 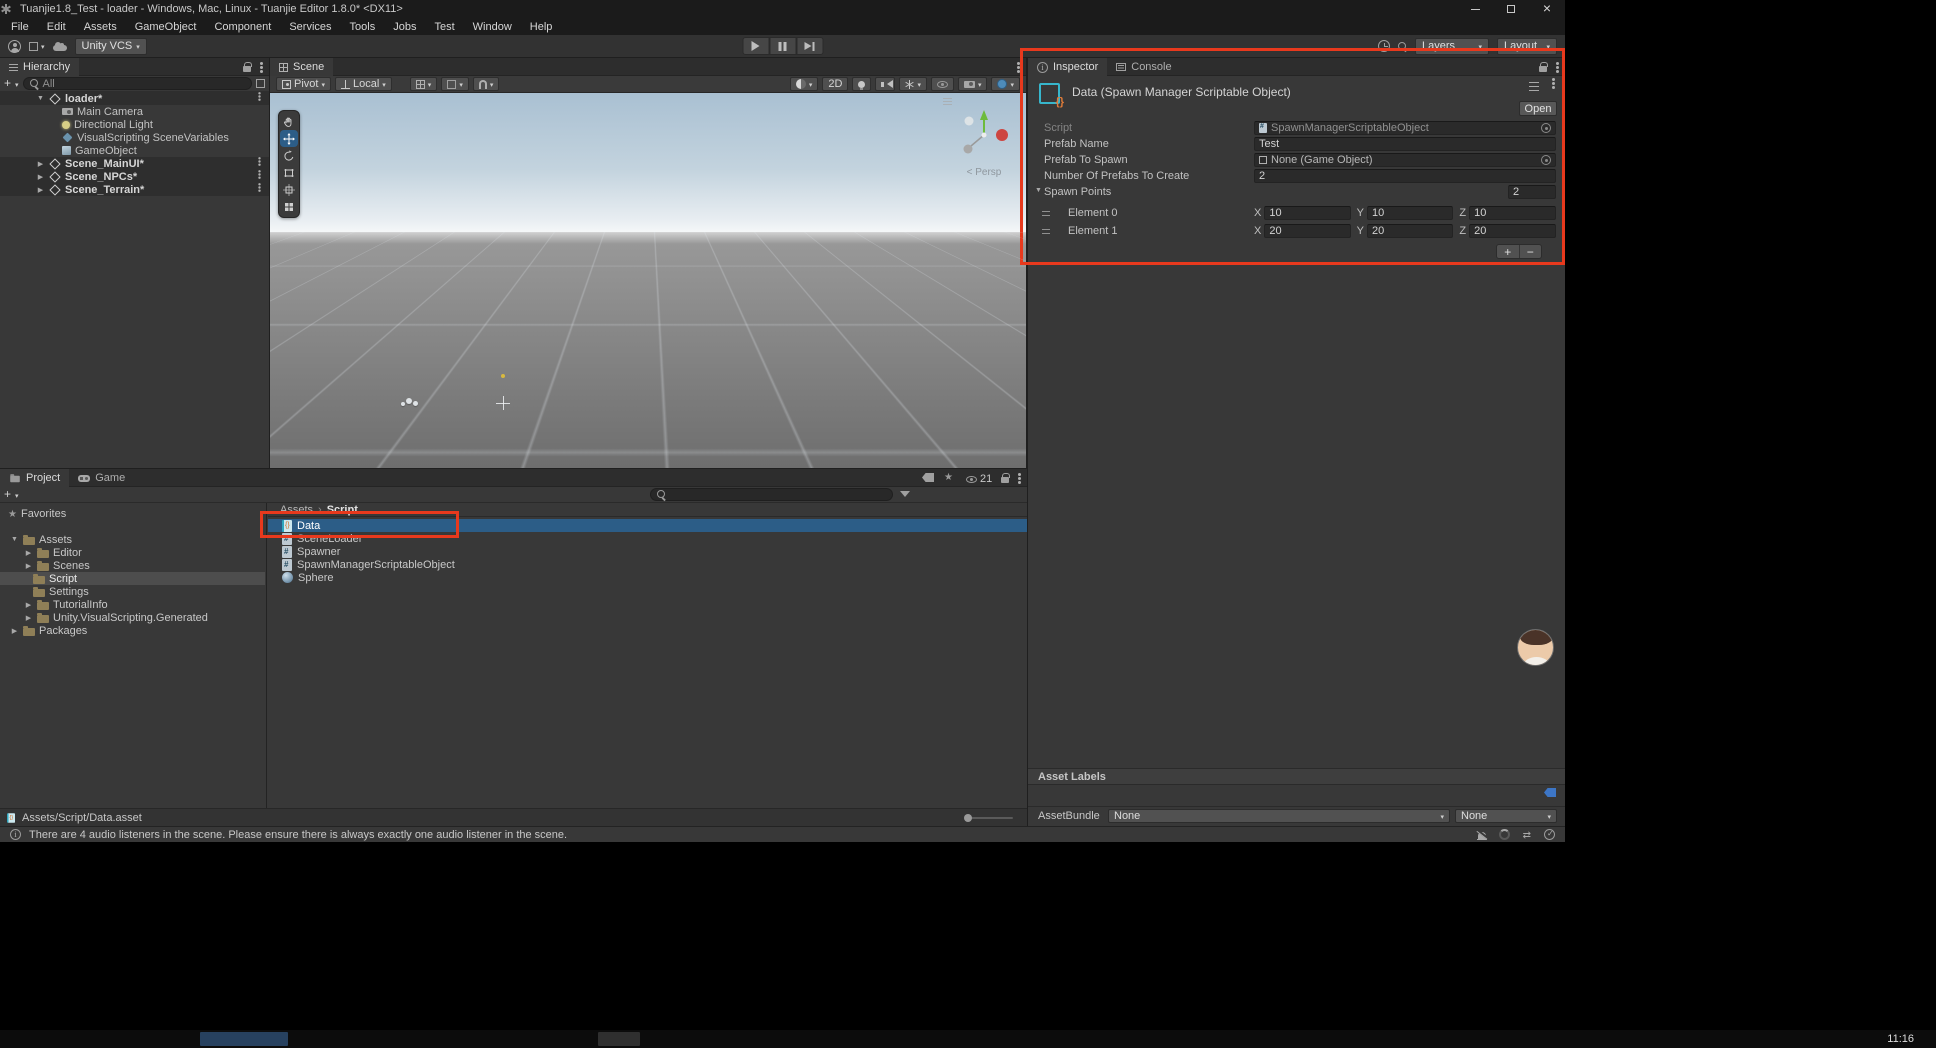 I want to click on menu-component: Component, so click(x=242, y=27).